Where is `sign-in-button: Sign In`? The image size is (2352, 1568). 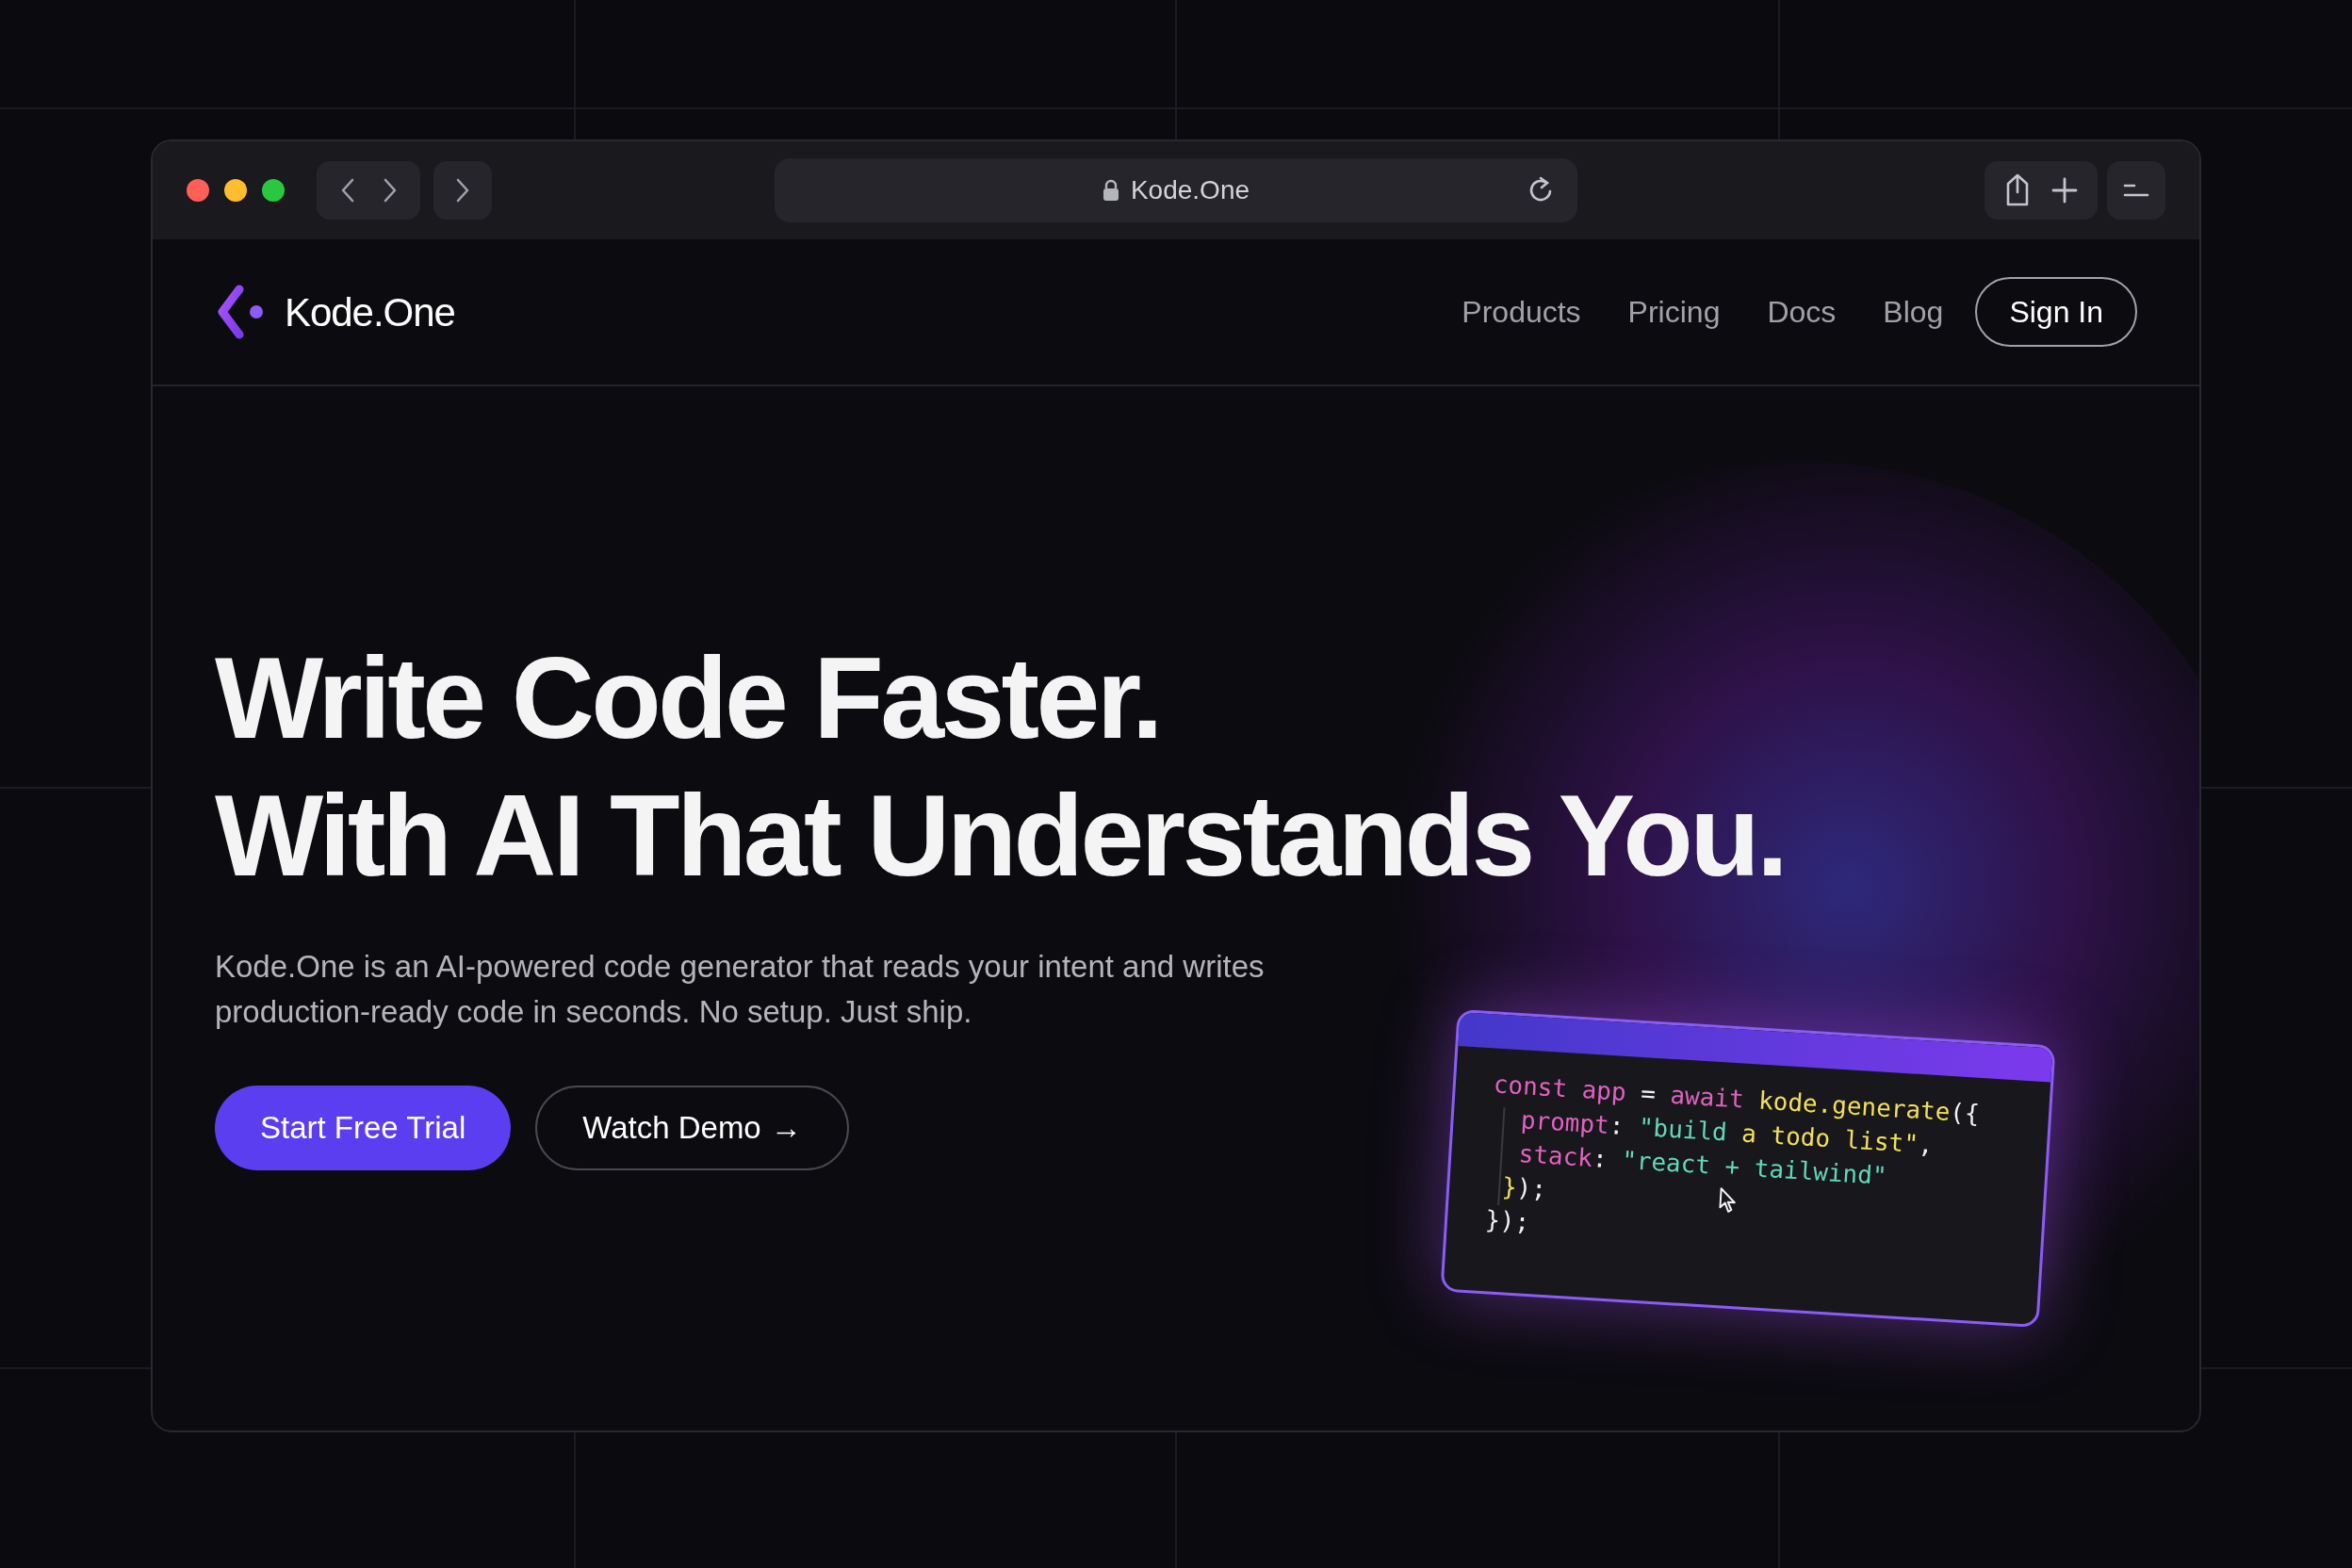 sign-in-button: Sign In is located at coordinates (2056, 312).